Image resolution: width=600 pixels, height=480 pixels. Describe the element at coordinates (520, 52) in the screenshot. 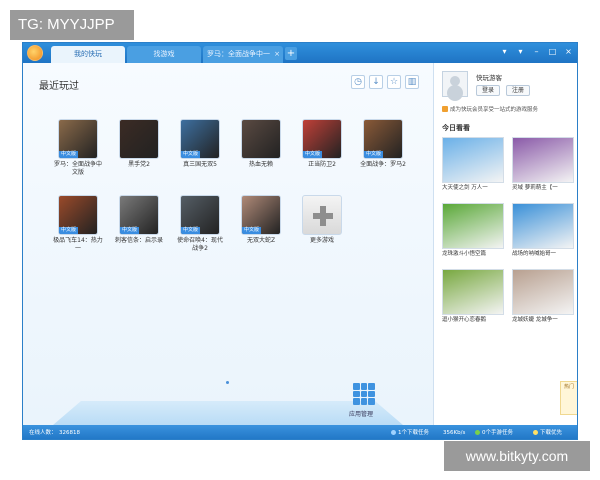

I see `menu-icon: ▾` at that location.